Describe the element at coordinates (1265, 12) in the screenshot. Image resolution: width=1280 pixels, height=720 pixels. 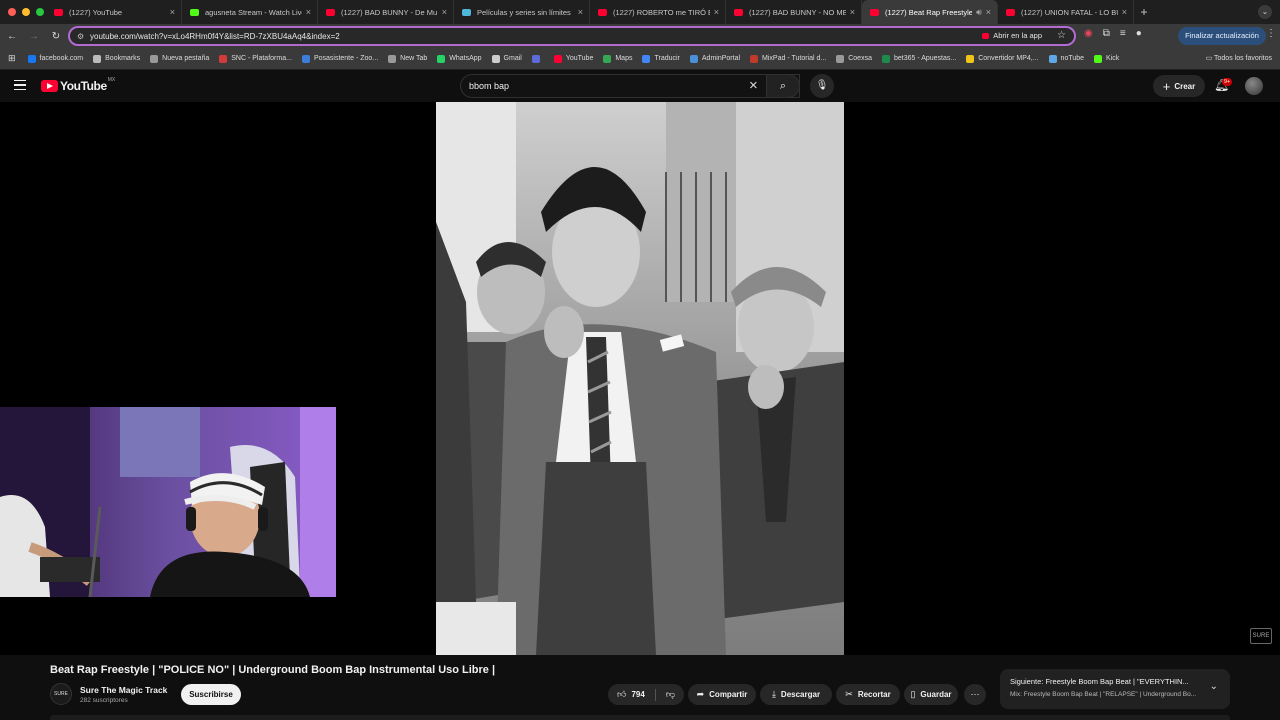
I see `tab-search-button: ⌄` at that location.